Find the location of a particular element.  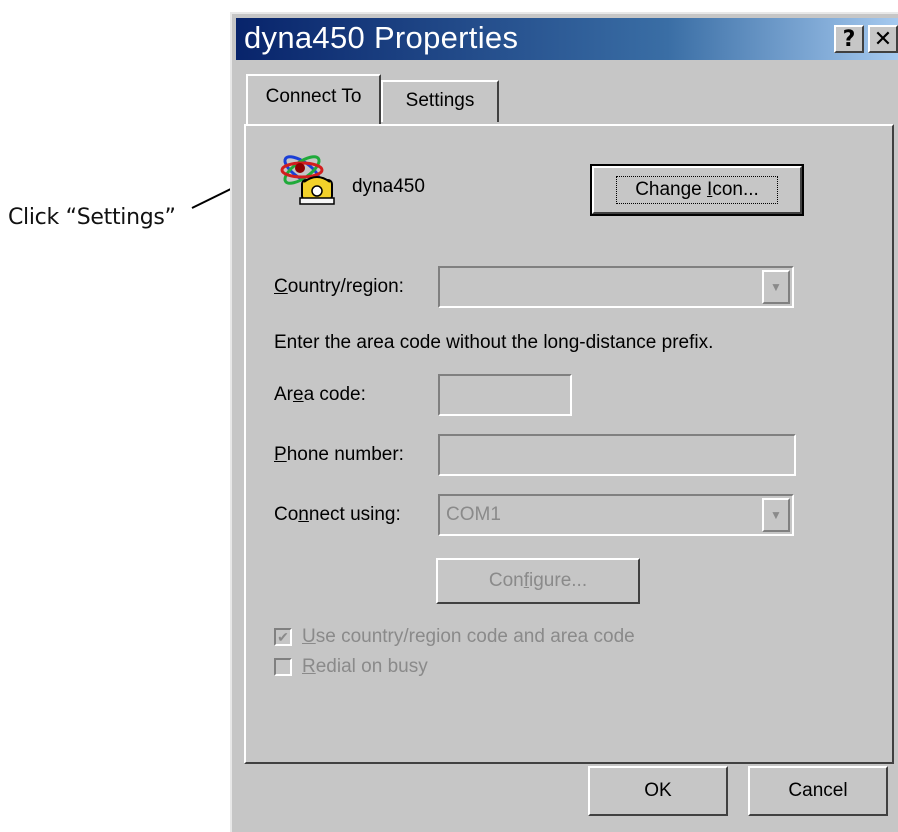

redial-on-busy-label: Redial on busy is located at coordinates (365, 666).